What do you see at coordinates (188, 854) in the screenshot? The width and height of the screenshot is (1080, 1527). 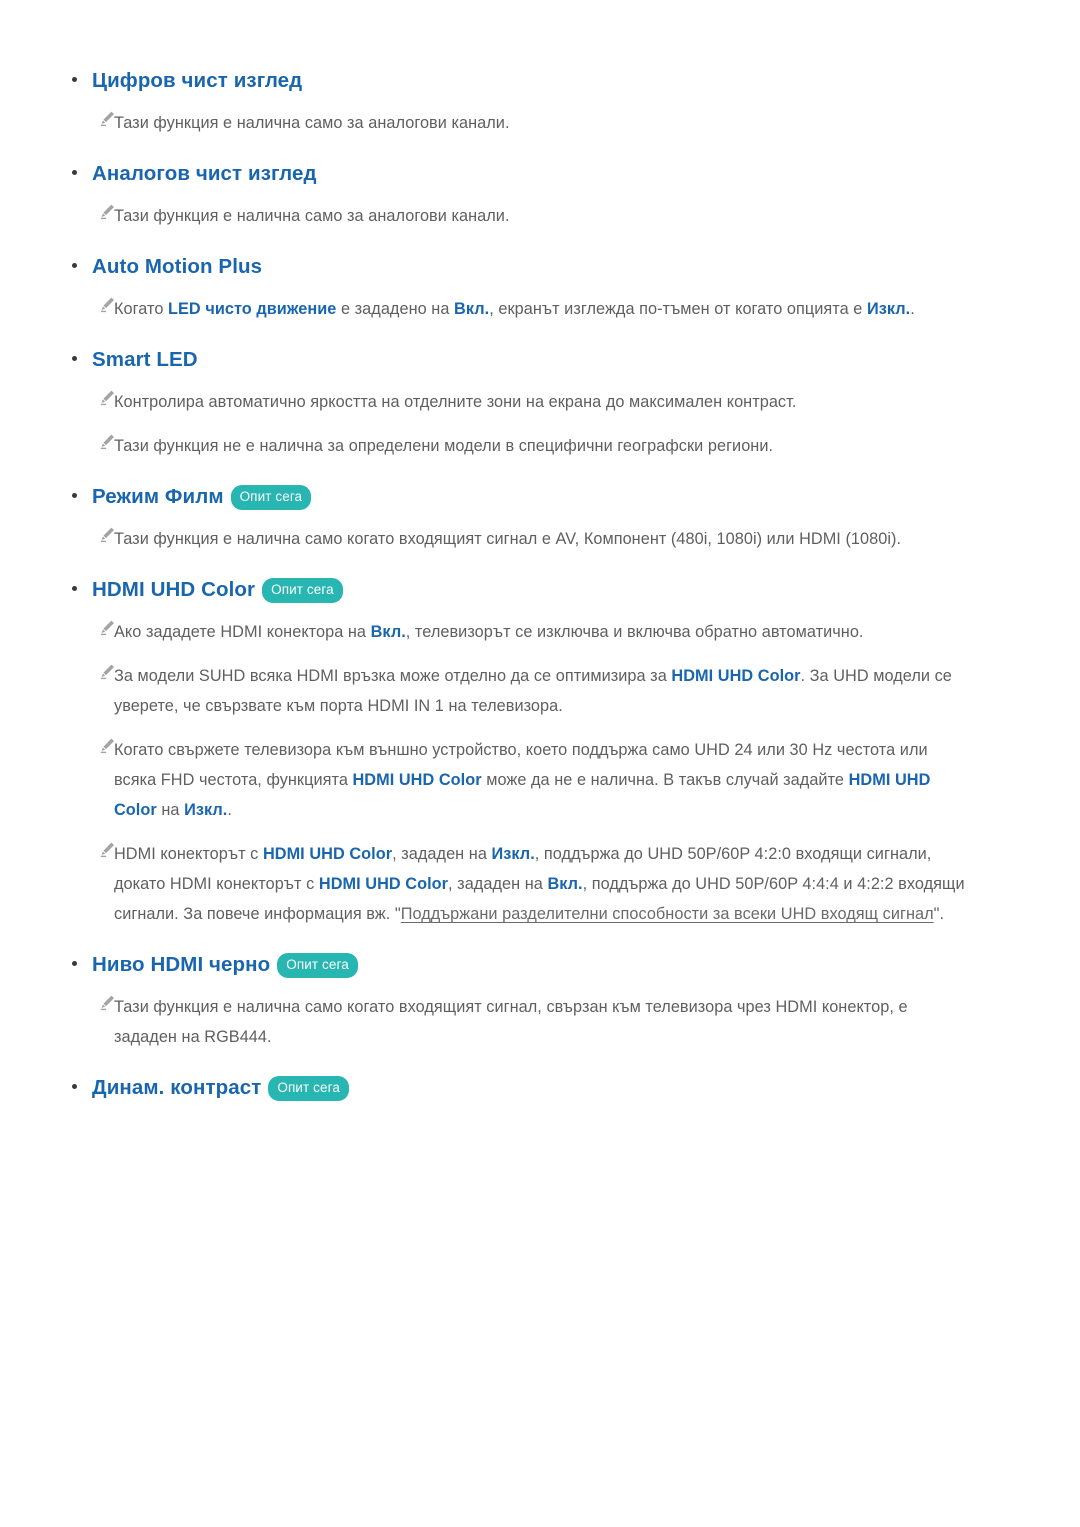 I see `note-text-run: HDMI конекторът с` at bounding box center [188, 854].